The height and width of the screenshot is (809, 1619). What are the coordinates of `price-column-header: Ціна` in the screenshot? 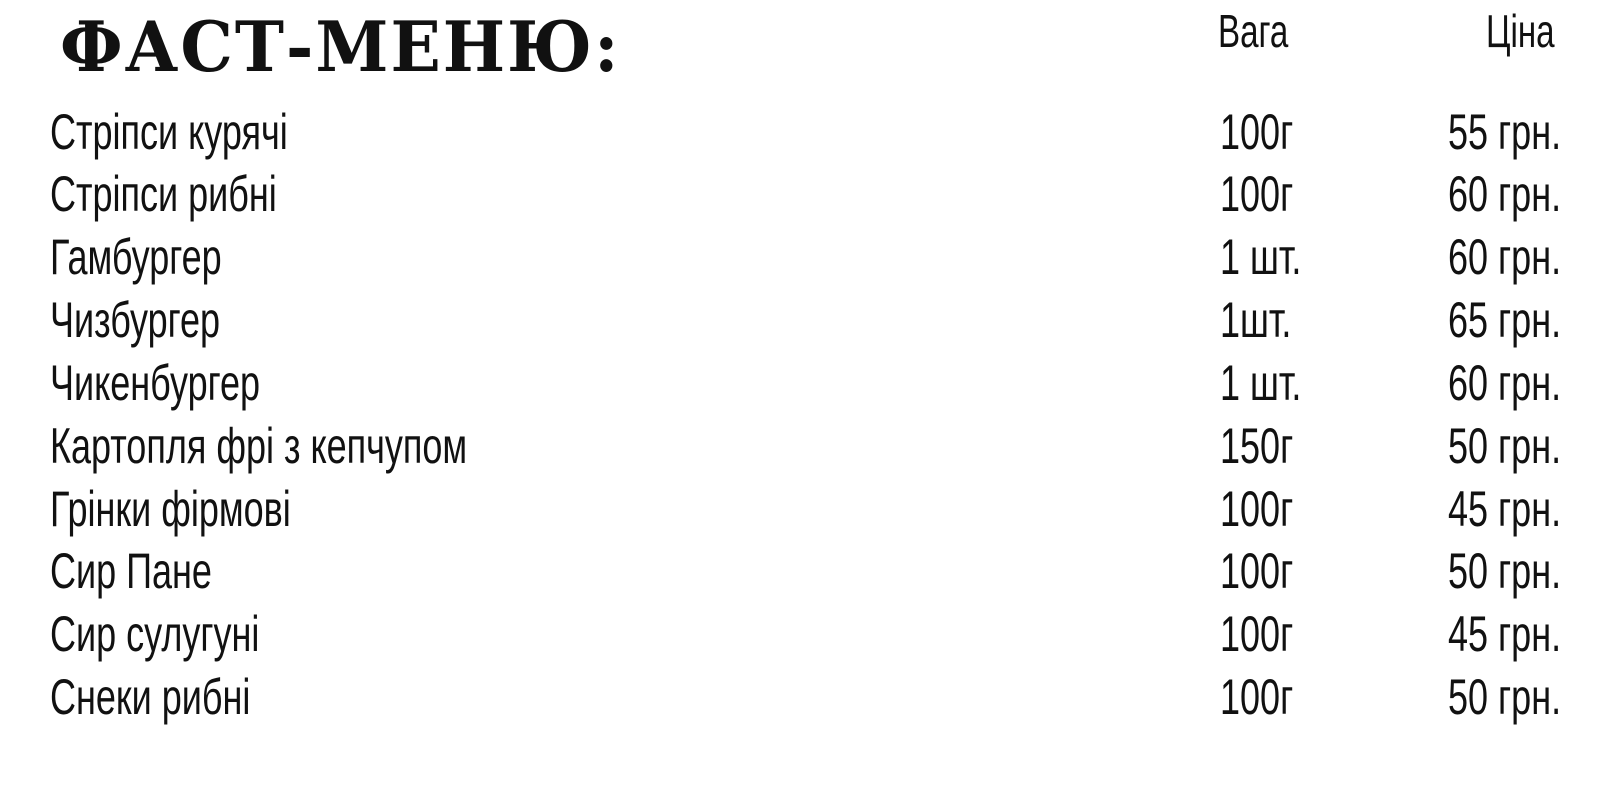 It's located at (1520, 31).